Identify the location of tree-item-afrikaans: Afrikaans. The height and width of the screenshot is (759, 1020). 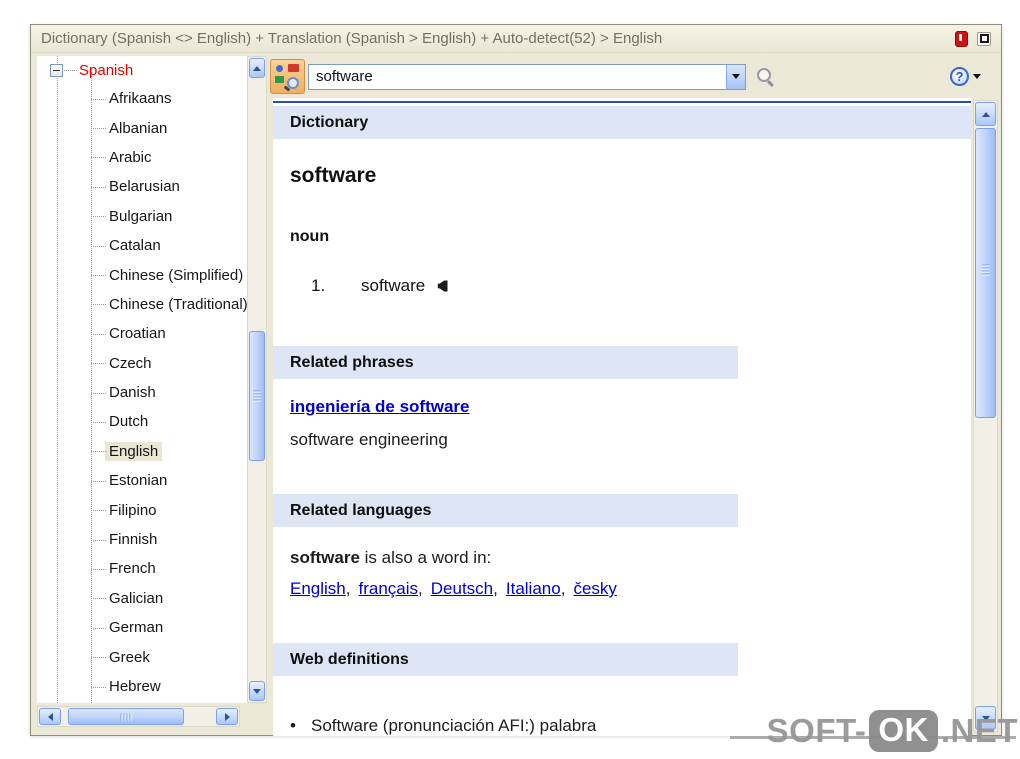
(142, 98).